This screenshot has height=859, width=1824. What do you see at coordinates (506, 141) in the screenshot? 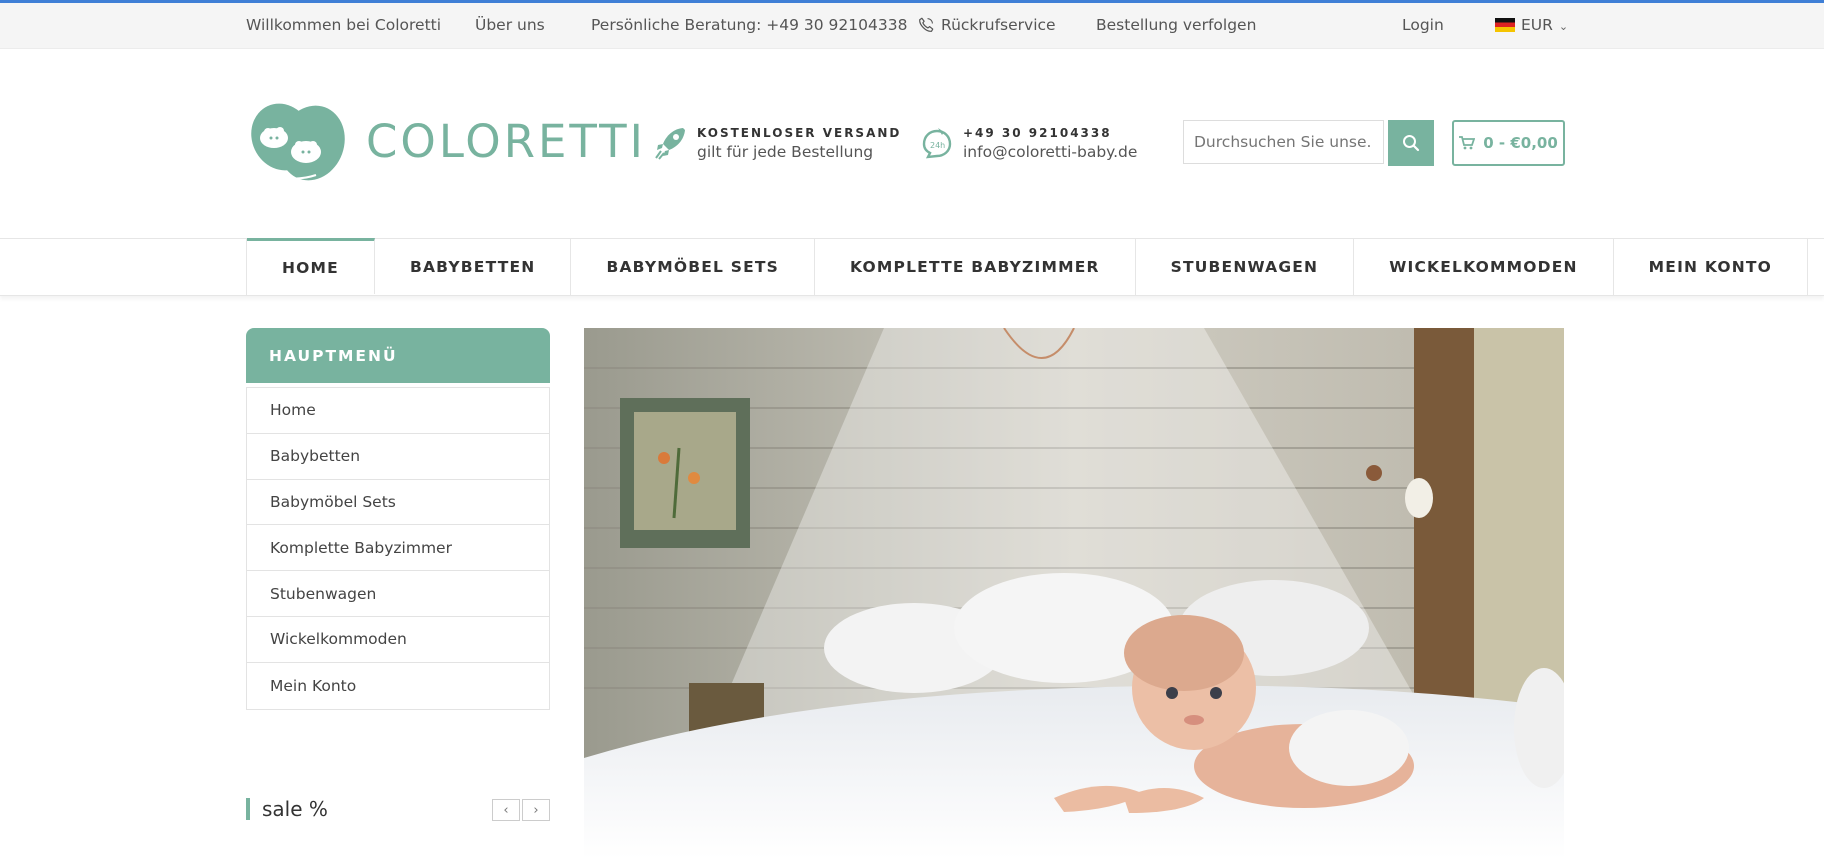
I see `logo-text: COLORETTI` at bounding box center [506, 141].